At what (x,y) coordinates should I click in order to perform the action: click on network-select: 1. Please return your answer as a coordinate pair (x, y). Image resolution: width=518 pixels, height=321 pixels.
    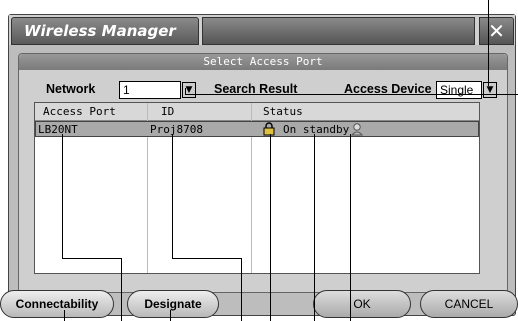
    Looking at the image, I should click on (150, 90).